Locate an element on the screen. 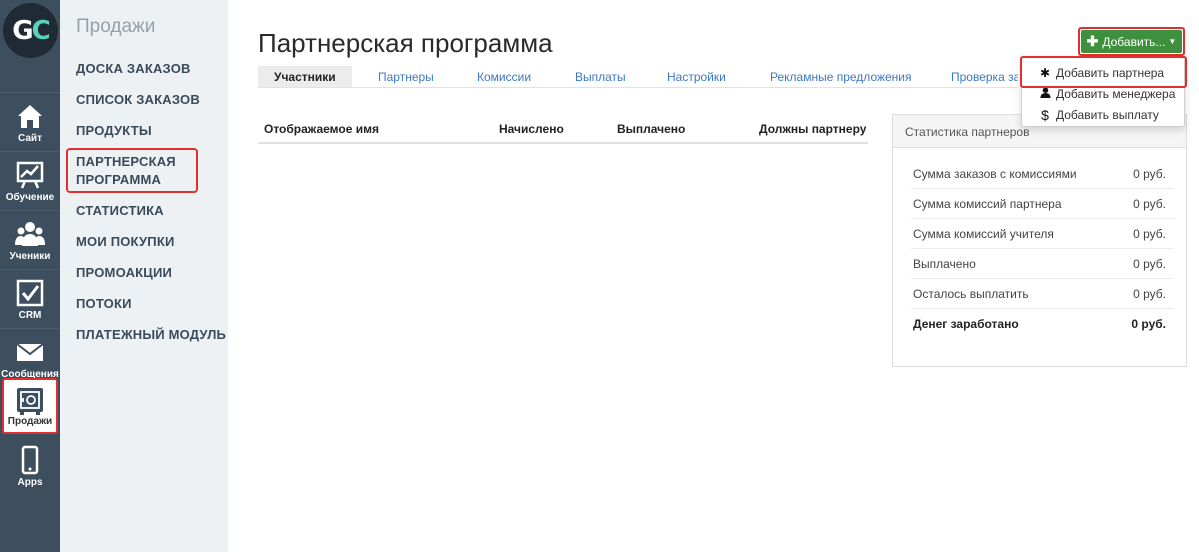 The height and width of the screenshot is (552, 1199). sidebar-item-payment-module: ПЛАТЕЖНЫЙ МОДУЛЬ is located at coordinates (151, 335).